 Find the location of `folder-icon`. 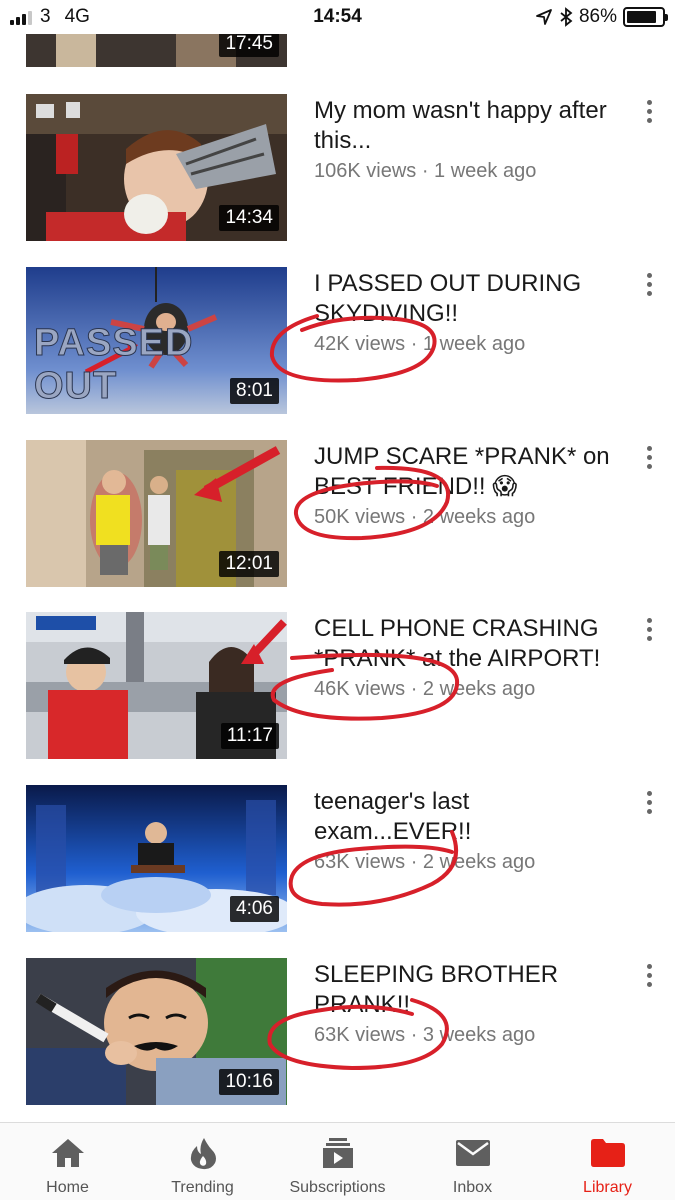

folder-icon is located at coordinates (608, 1153).